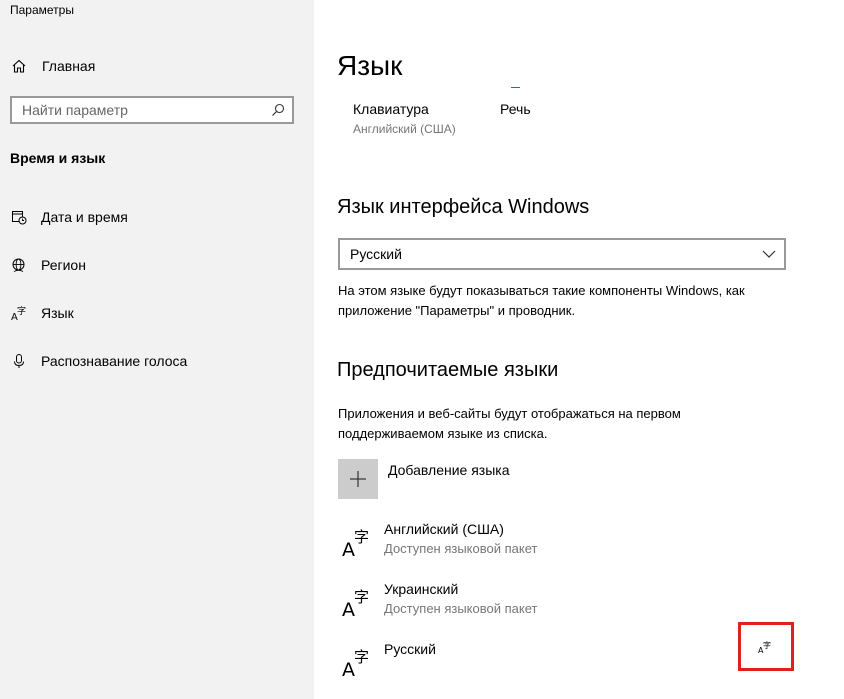 The height and width of the screenshot is (699, 844). What do you see at coordinates (448, 370) in the screenshot?
I see `preferred-languages-heading: Предпочитаемые языки` at bounding box center [448, 370].